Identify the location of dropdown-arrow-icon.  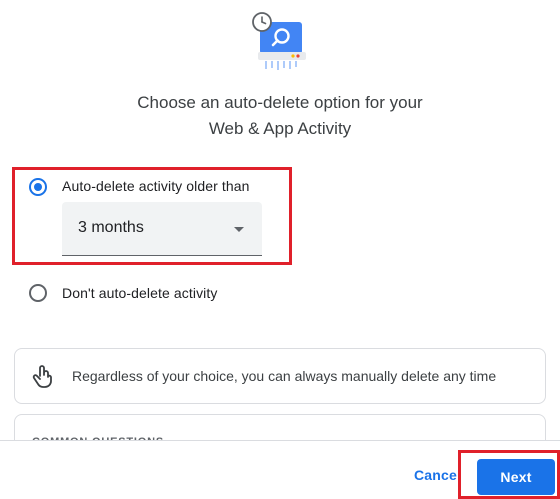
(239, 229).